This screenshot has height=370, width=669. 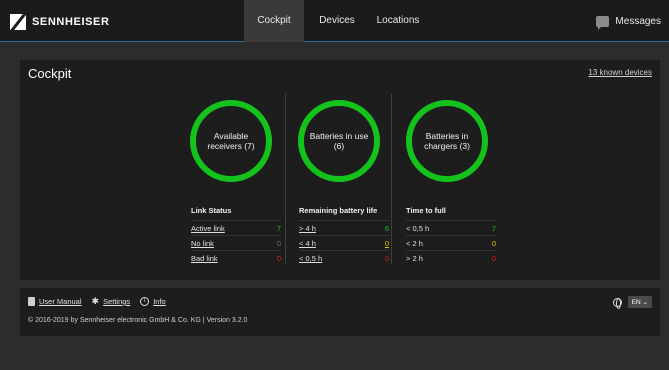 I want to click on tab-locations: Locations, so click(x=398, y=21).